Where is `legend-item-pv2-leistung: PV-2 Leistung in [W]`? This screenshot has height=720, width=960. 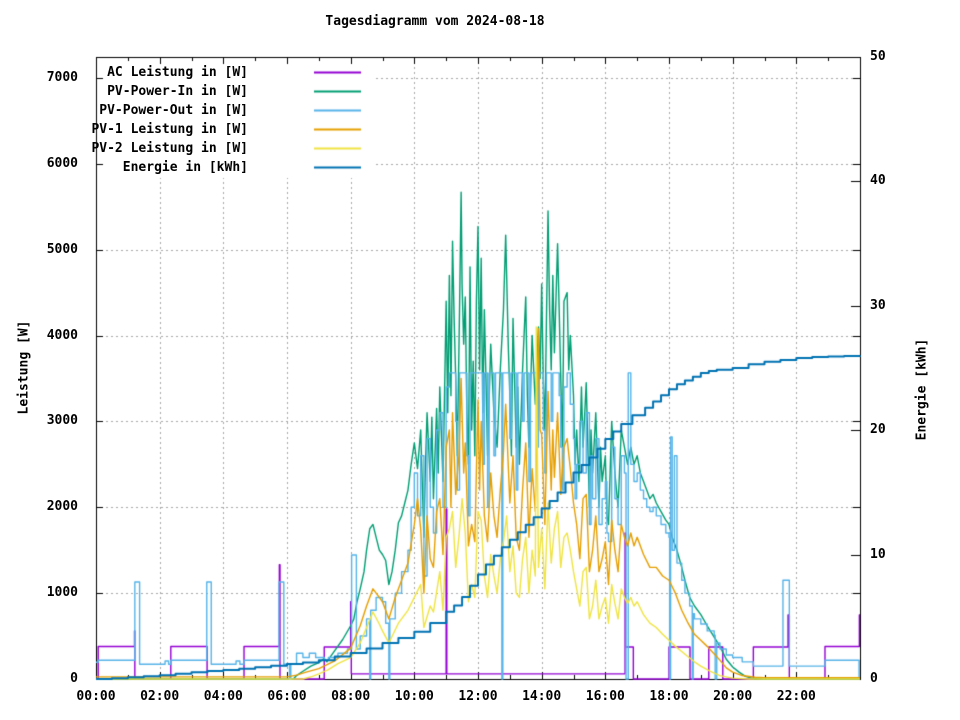
legend-item-pv2-leistung: PV-2 Leistung in [W] is located at coordinates (124, 149).